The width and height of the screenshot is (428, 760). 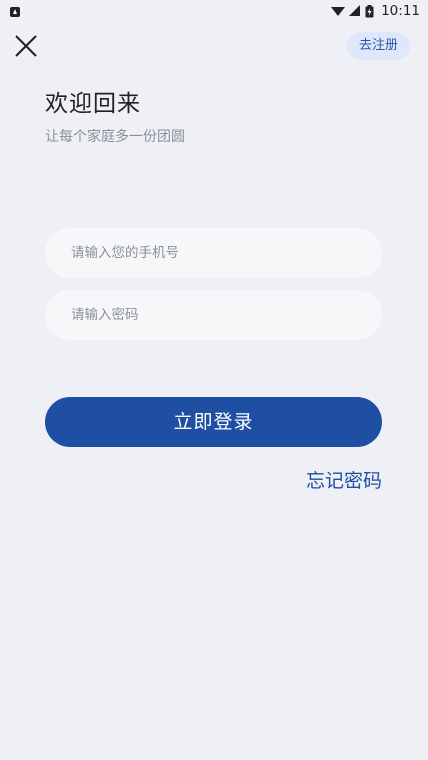 What do you see at coordinates (338, 11) in the screenshot?
I see `wifi-icon` at bounding box center [338, 11].